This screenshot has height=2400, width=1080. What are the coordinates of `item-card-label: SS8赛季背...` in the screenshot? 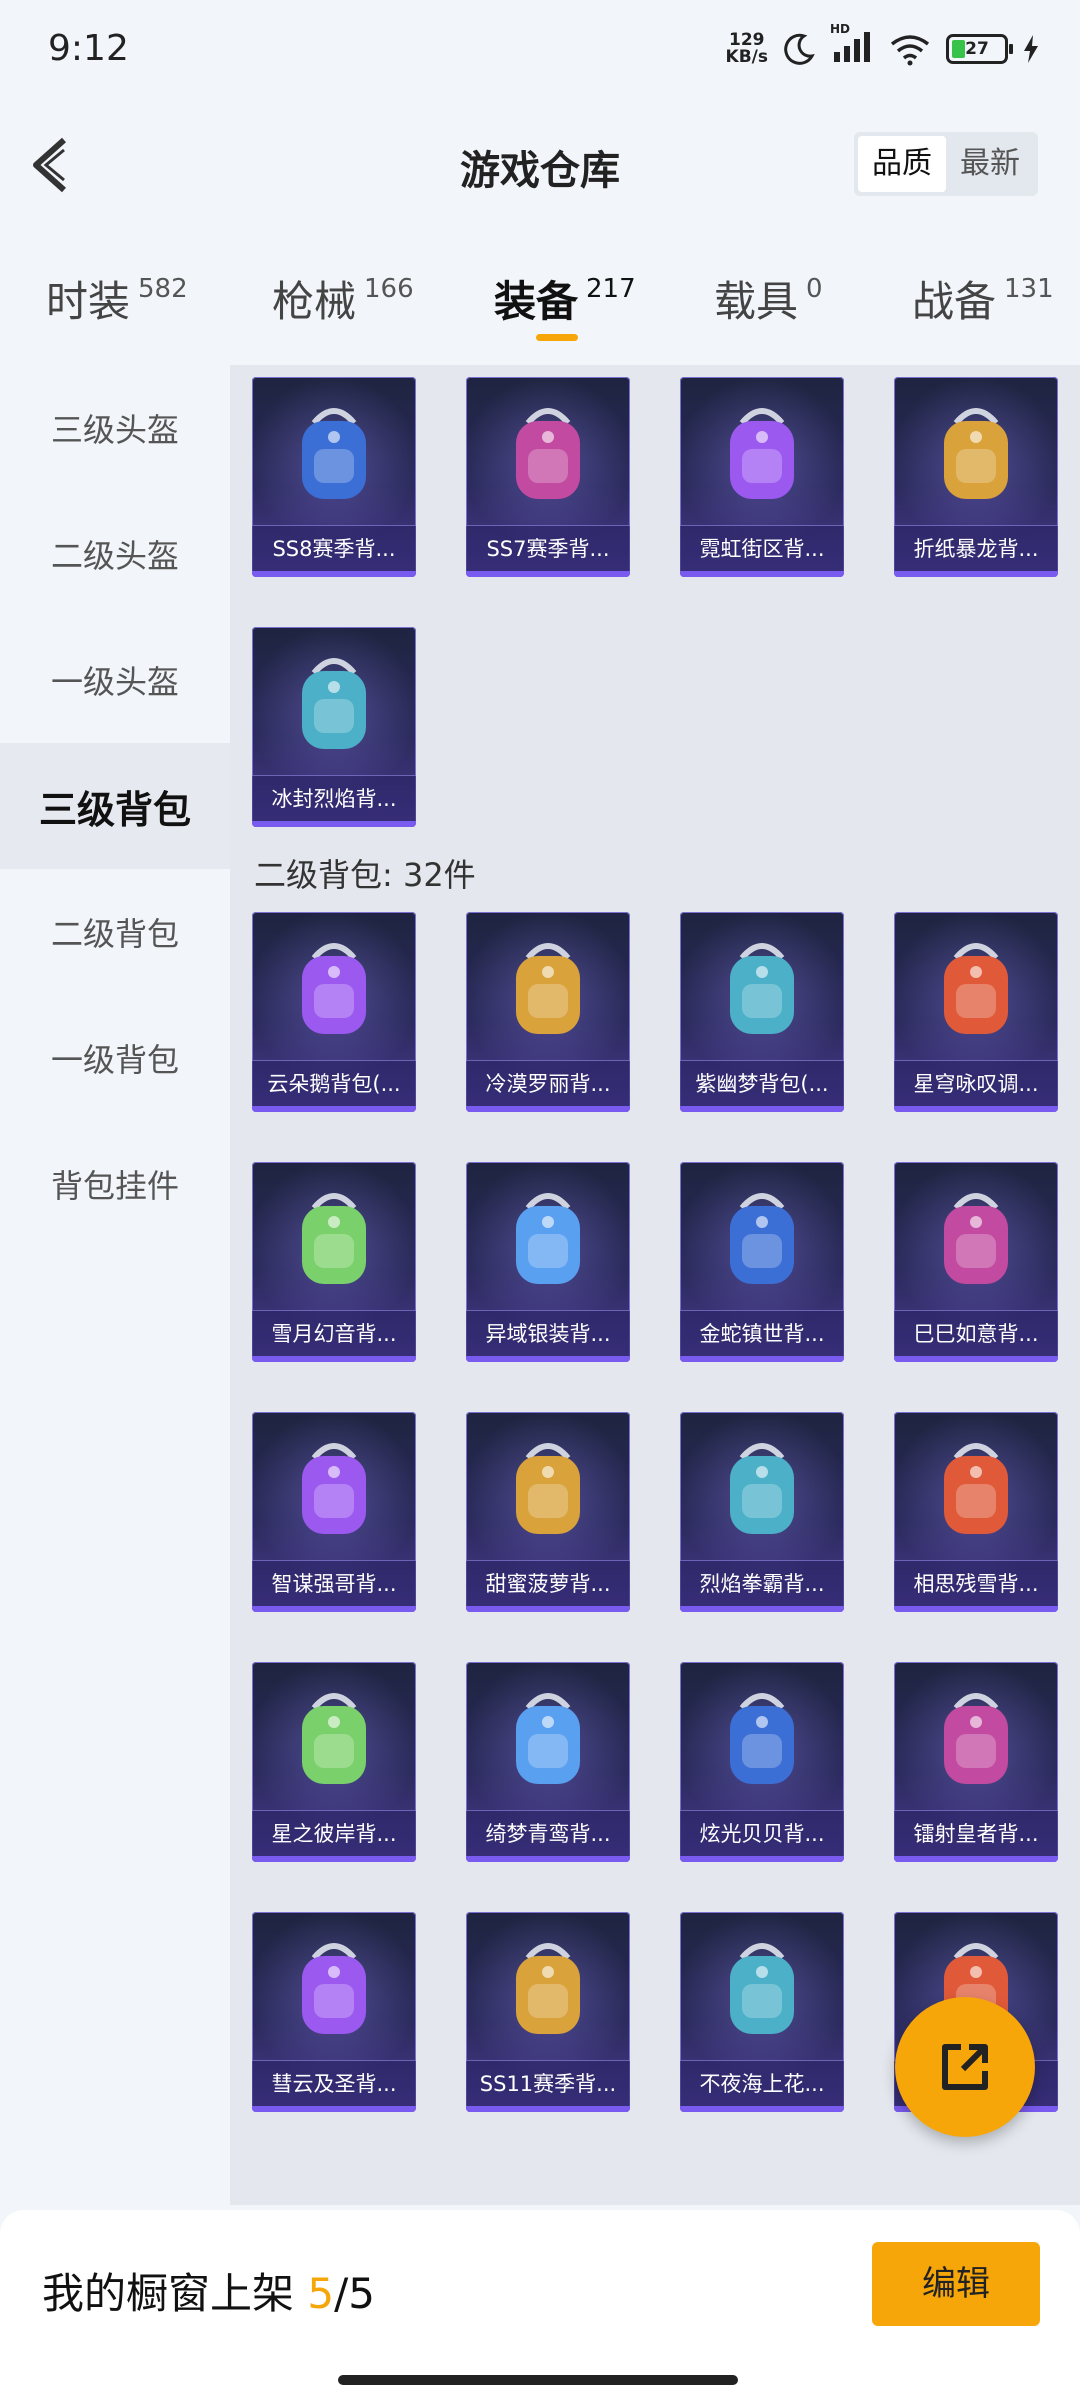 It's located at (334, 548).